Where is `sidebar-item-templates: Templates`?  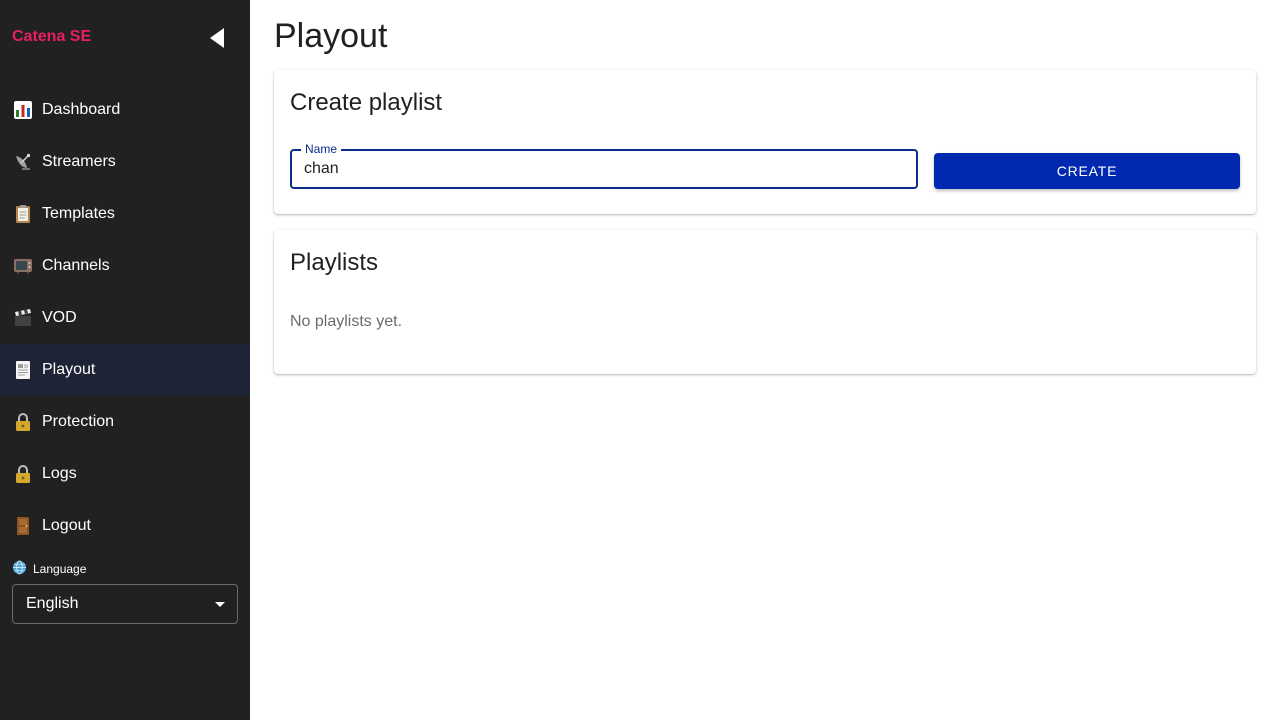
sidebar-item-templates: Templates is located at coordinates (125, 214).